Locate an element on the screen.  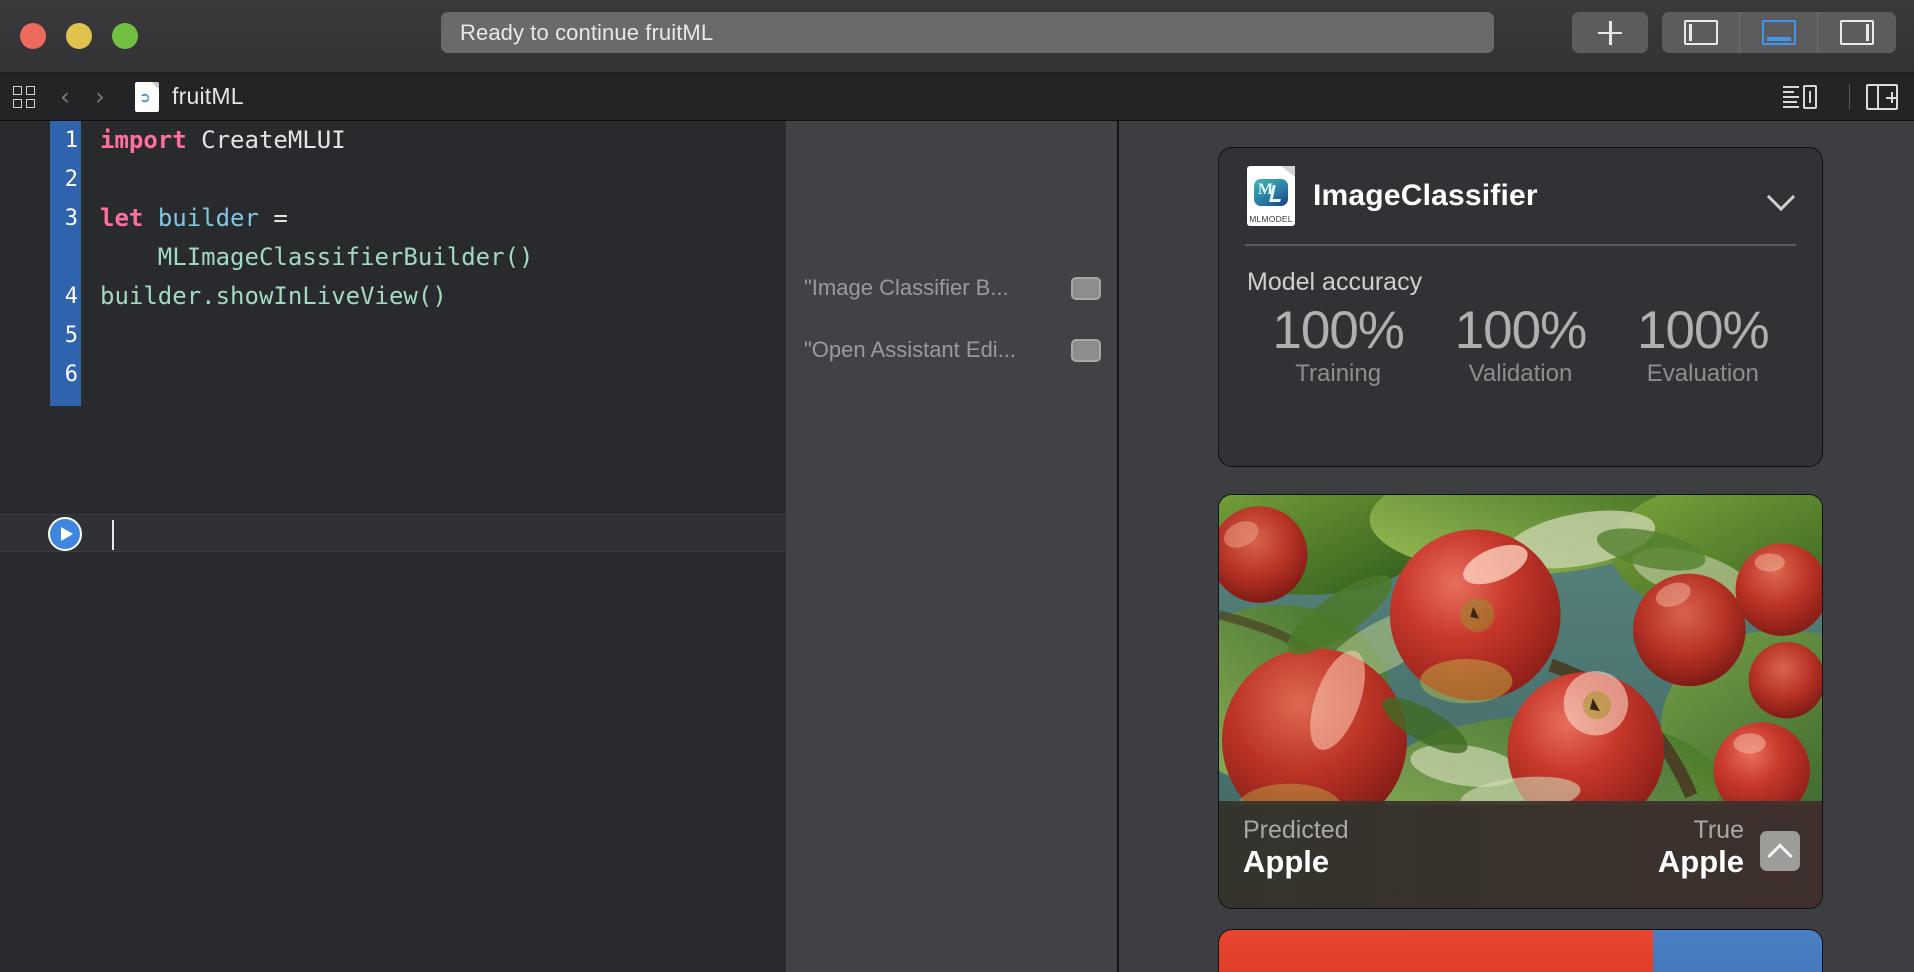
code-line: builder.showInLiveView() is located at coordinates (443, 296).